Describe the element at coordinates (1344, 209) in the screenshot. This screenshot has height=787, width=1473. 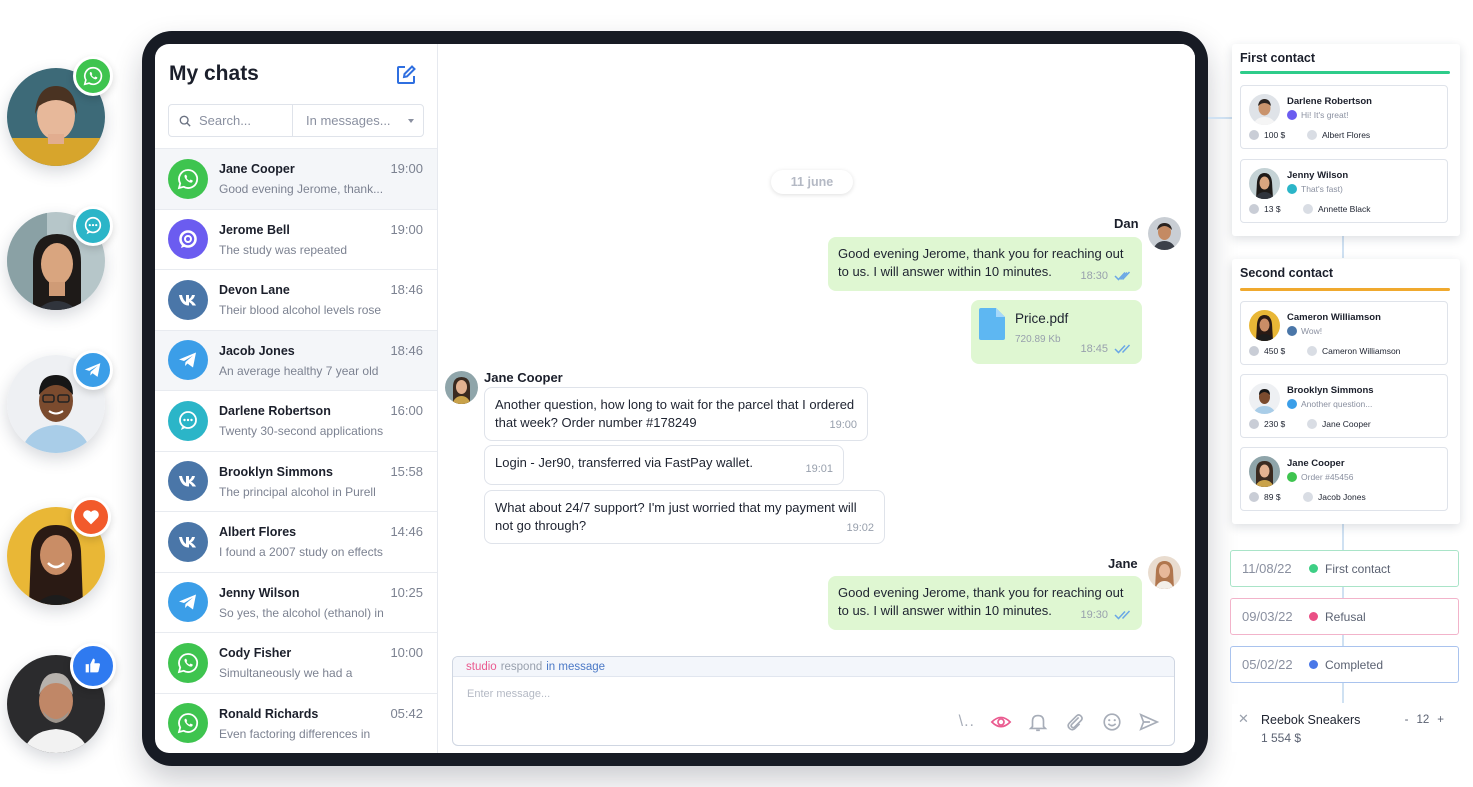
I see `card-manager-name: Annette Black` at that location.